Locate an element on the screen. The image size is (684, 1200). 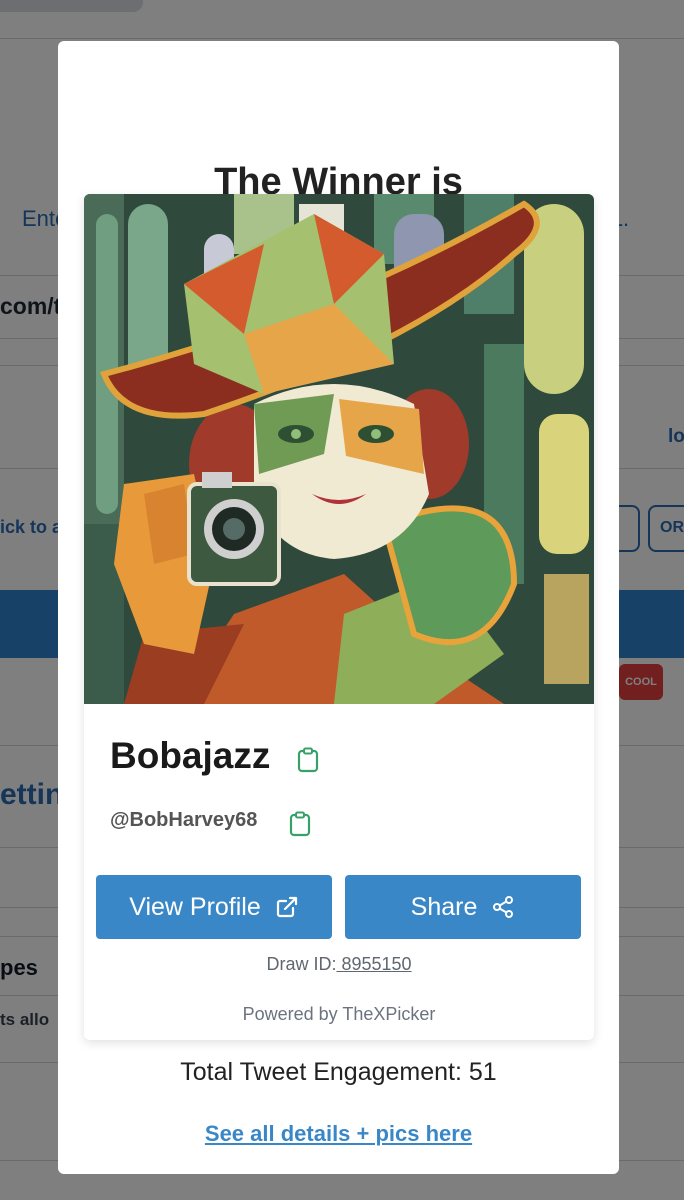
winner-handle: @BobHarvey68 is located at coordinates (184, 820).